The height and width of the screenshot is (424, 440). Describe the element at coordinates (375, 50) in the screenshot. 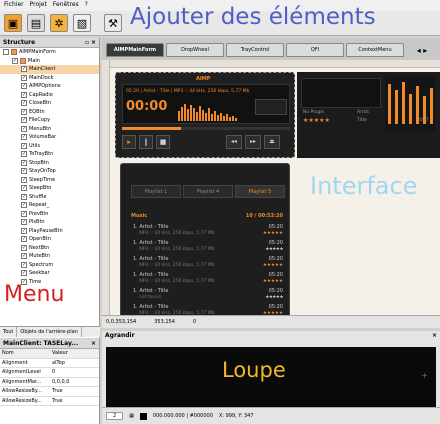

I see `tab-contextmenu: ContextMenu` at that location.